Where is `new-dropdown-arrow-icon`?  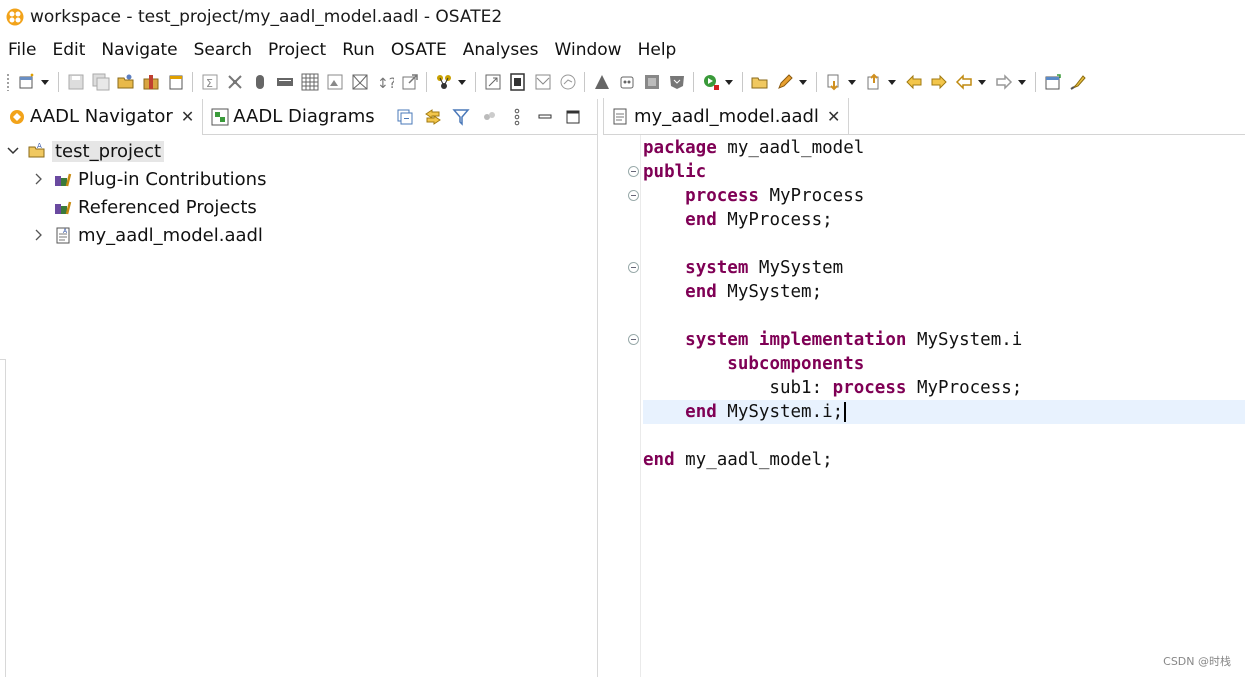
new-dropdown-arrow-icon is located at coordinates (45, 82).